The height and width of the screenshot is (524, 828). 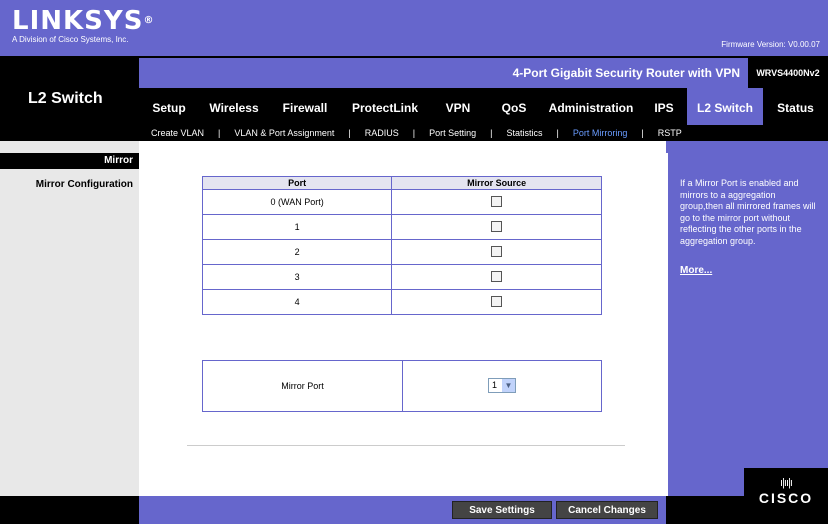 What do you see at coordinates (401, 227) in the screenshot?
I see `table-row: 1` at bounding box center [401, 227].